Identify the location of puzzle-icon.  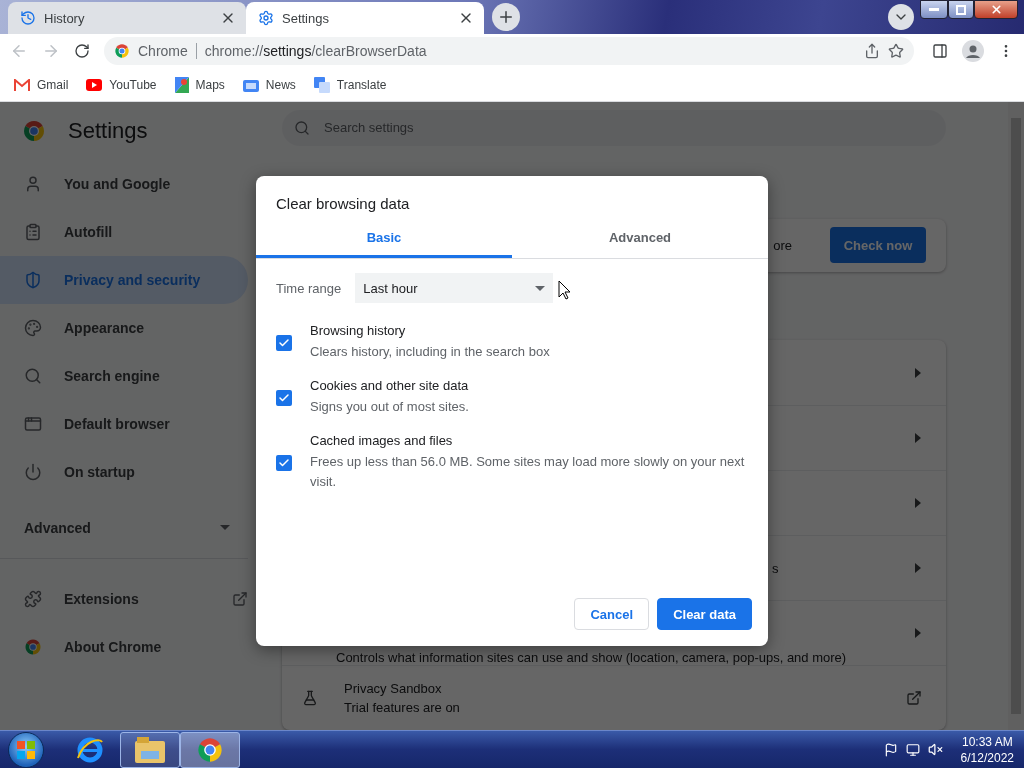
(33, 599).